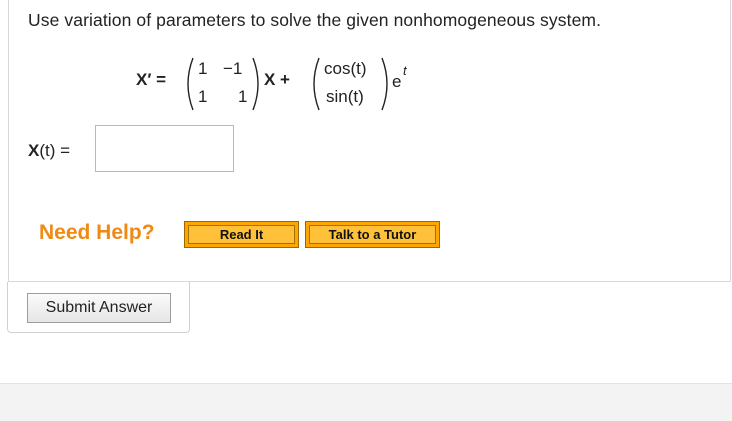 The height and width of the screenshot is (421, 732). I want to click on read-it-label: Read It, so click(241, 234).